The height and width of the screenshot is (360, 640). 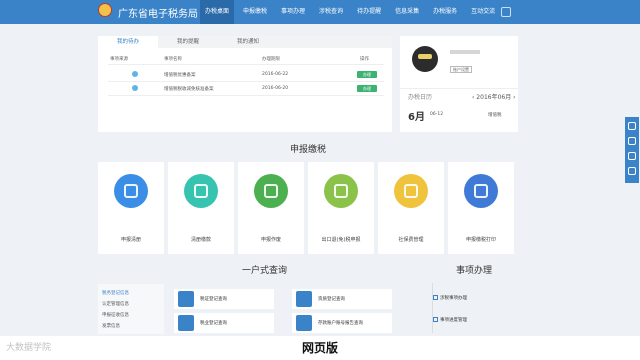 What do you see at coordinates (319, 348) in the screenshot?
I see `caption: 网页版` at bounding box center [319, 348].